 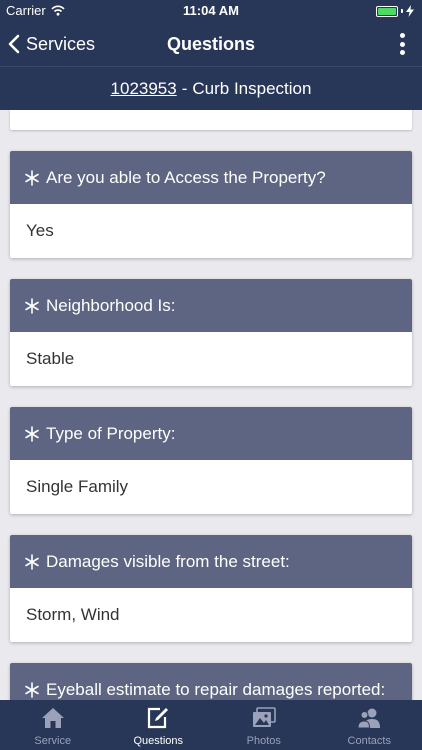 What do you see at coordinates (410, 11) in the screenshot?
I see `charging-bolt-icon` at bounding box center [410, 11].